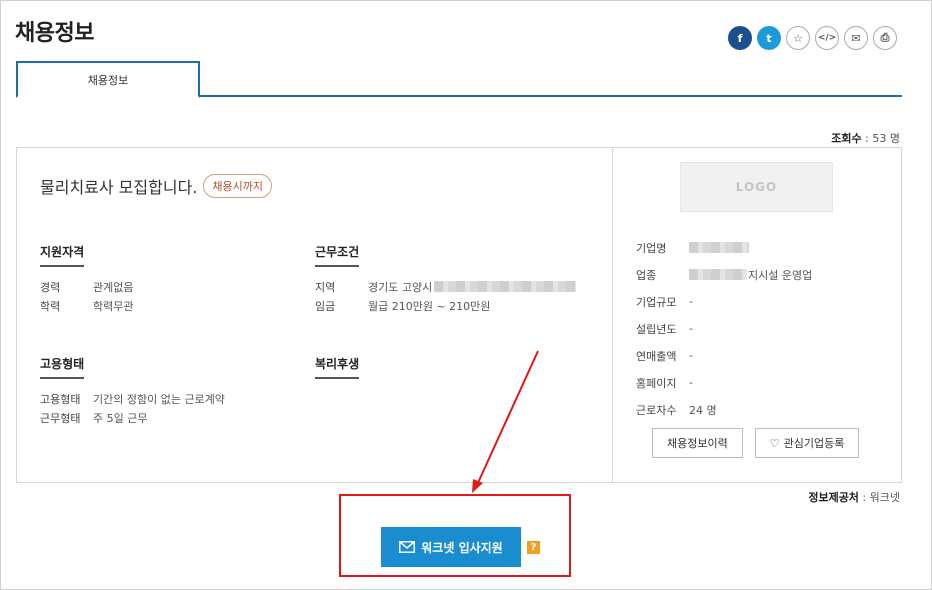 The width and height of the screenshot is (932, 590). I want to click on industry-wrap: 지시설 운영업, so click(750, 275).